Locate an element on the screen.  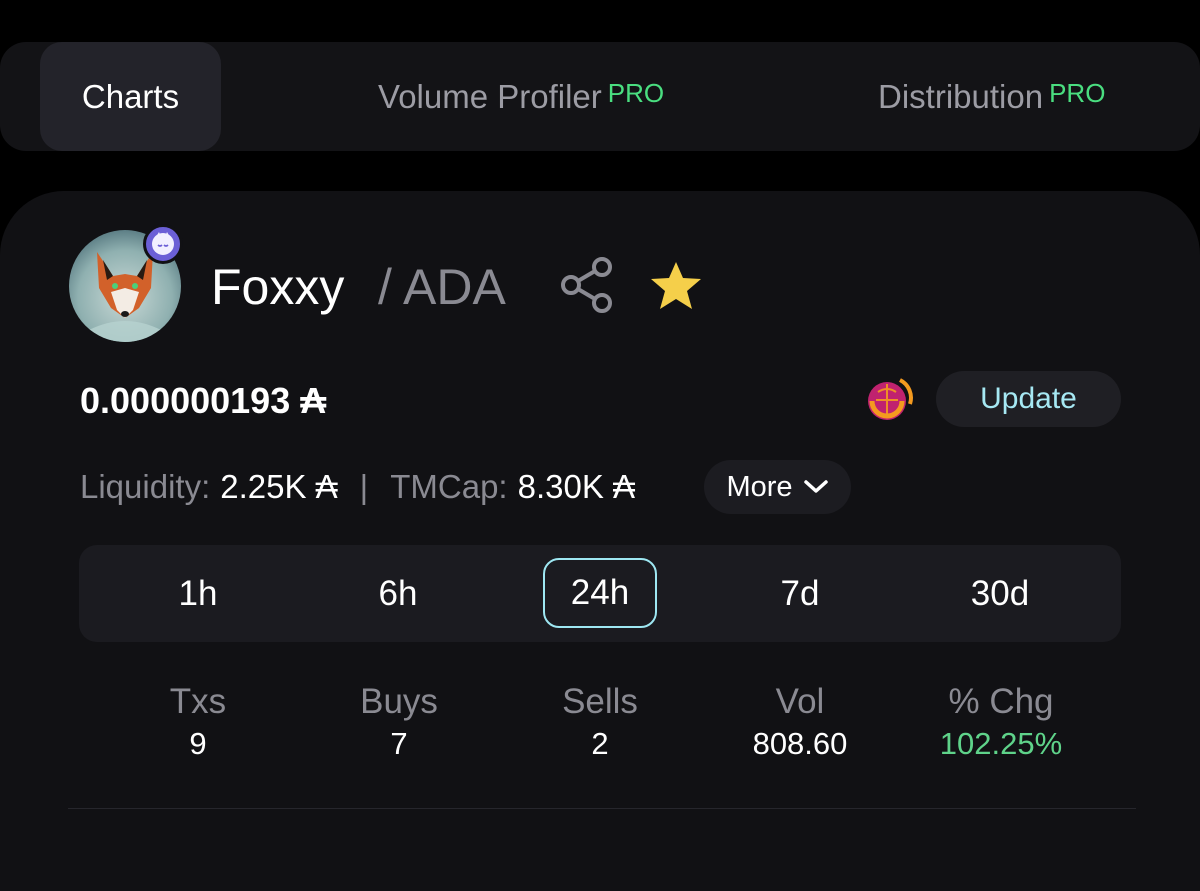
range-7d: 7d is located at coordinates (800, 593).